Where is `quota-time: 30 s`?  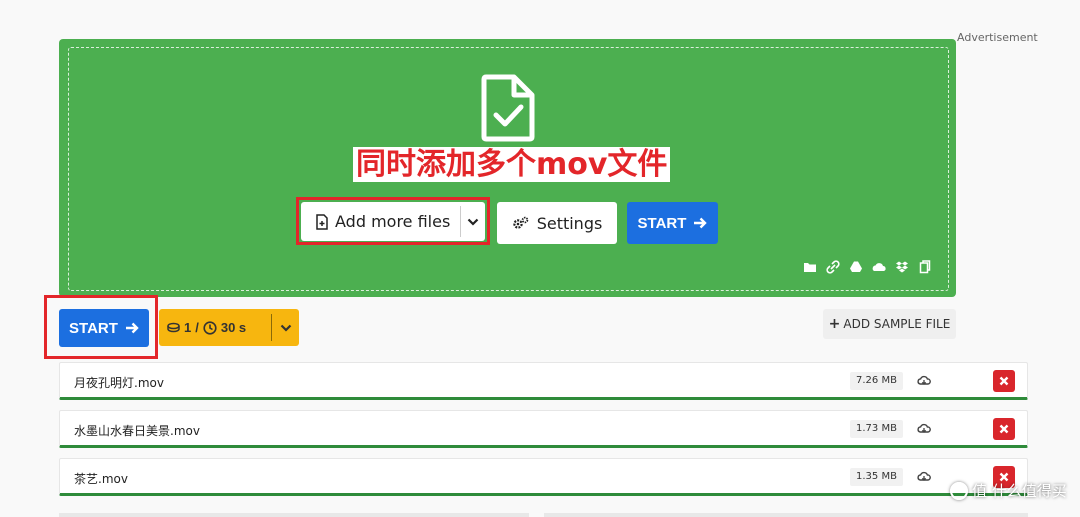
quota-time: 30 s is located at coordinates (233, 327).